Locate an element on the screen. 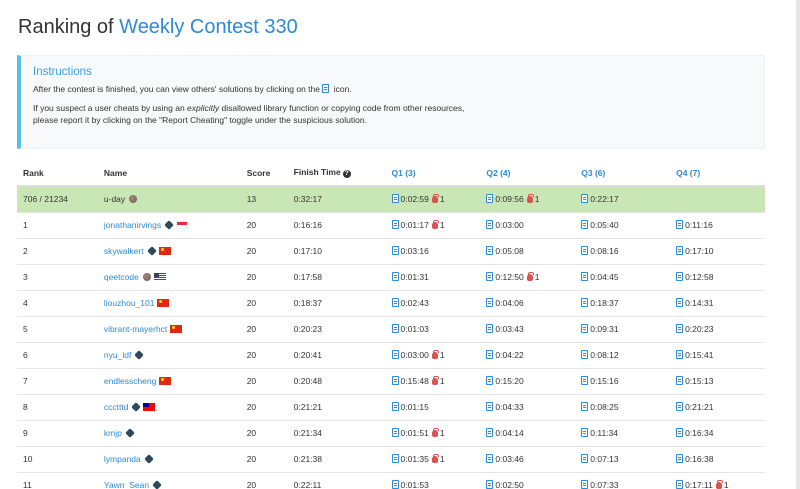  user-name-link: endlesscheng is located at coordinates (130, 381).